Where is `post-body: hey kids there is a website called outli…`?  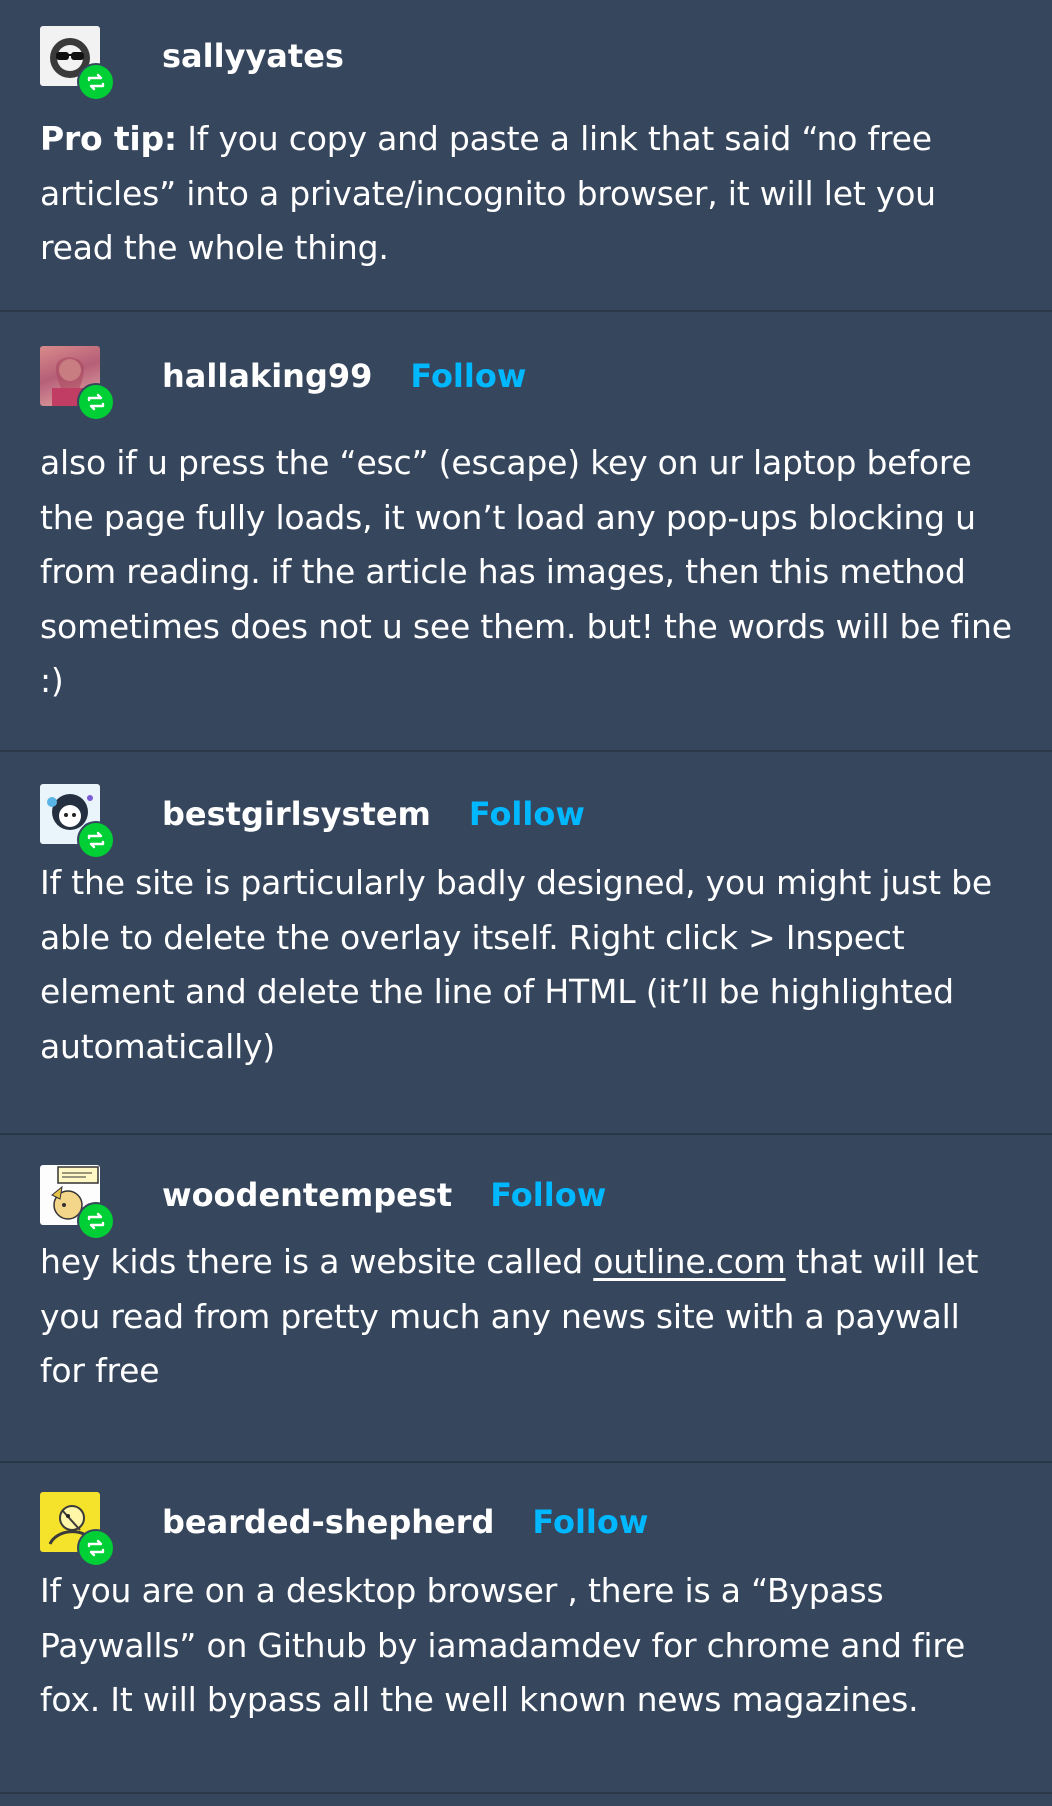 post-body: hey kids there is a website called outli… is located at coordinates (526, 1317).